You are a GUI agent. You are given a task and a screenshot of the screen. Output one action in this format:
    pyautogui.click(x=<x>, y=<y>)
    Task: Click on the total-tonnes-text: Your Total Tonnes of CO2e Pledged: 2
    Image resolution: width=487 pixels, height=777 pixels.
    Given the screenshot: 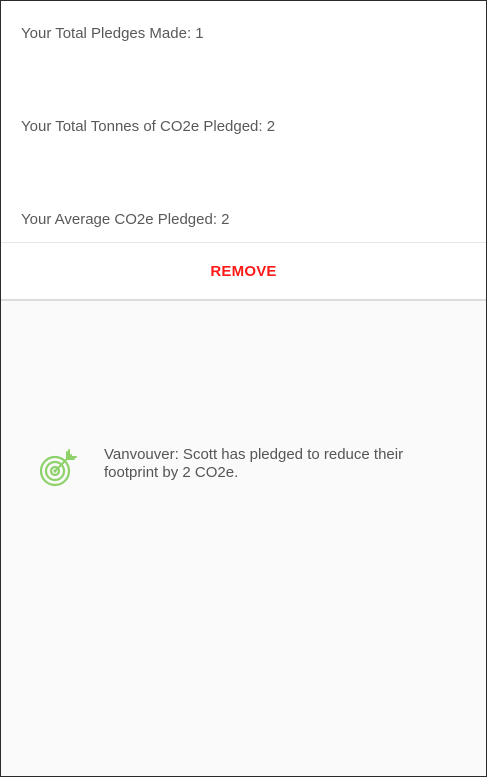 What is the action you would take?
    pyautogui.click(x=148, y=126)
    